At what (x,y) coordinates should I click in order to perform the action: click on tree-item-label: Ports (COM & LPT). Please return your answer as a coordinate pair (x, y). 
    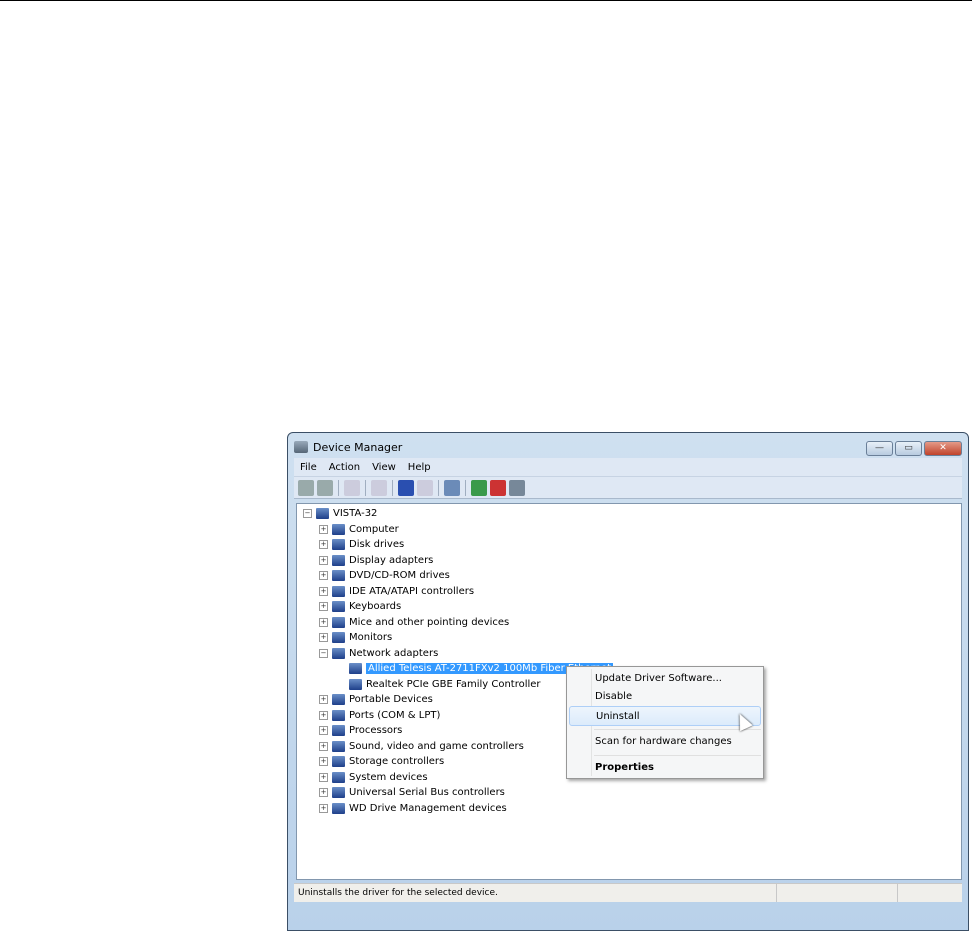
    Looking at the image, I should click on (395, 715).